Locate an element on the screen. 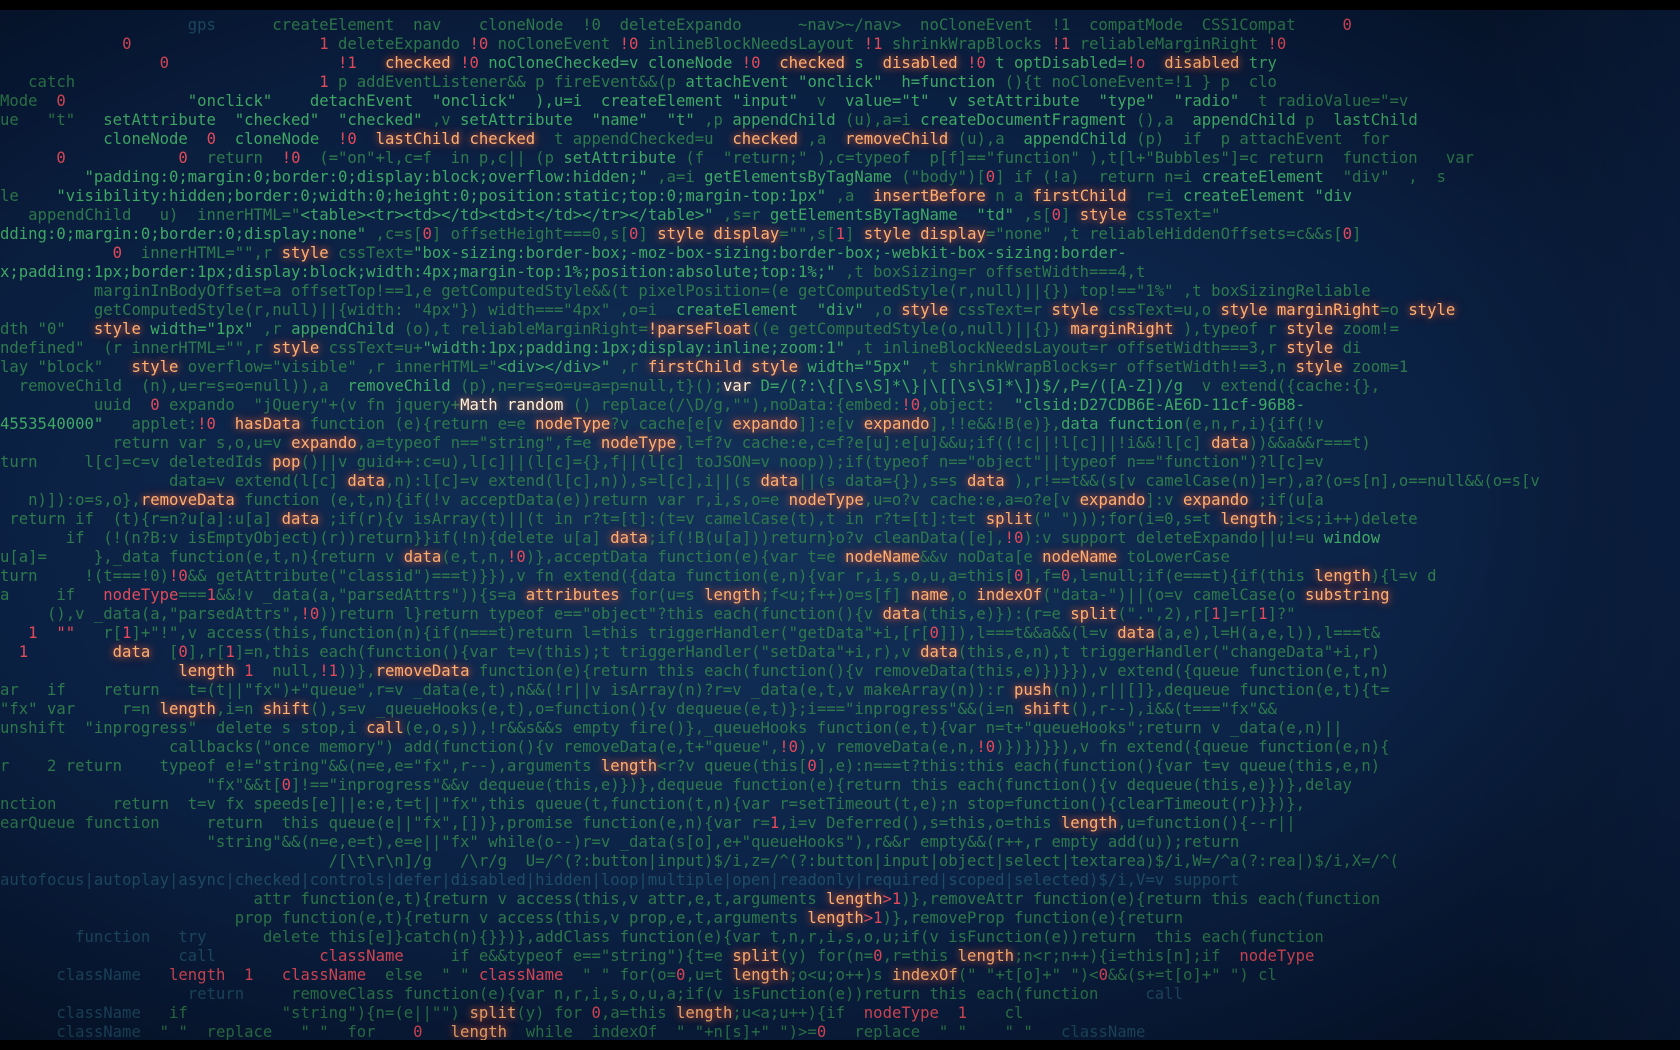 The image size is (1680, 1050). code-token: cssText=r is located at coordinates (1000, 310).